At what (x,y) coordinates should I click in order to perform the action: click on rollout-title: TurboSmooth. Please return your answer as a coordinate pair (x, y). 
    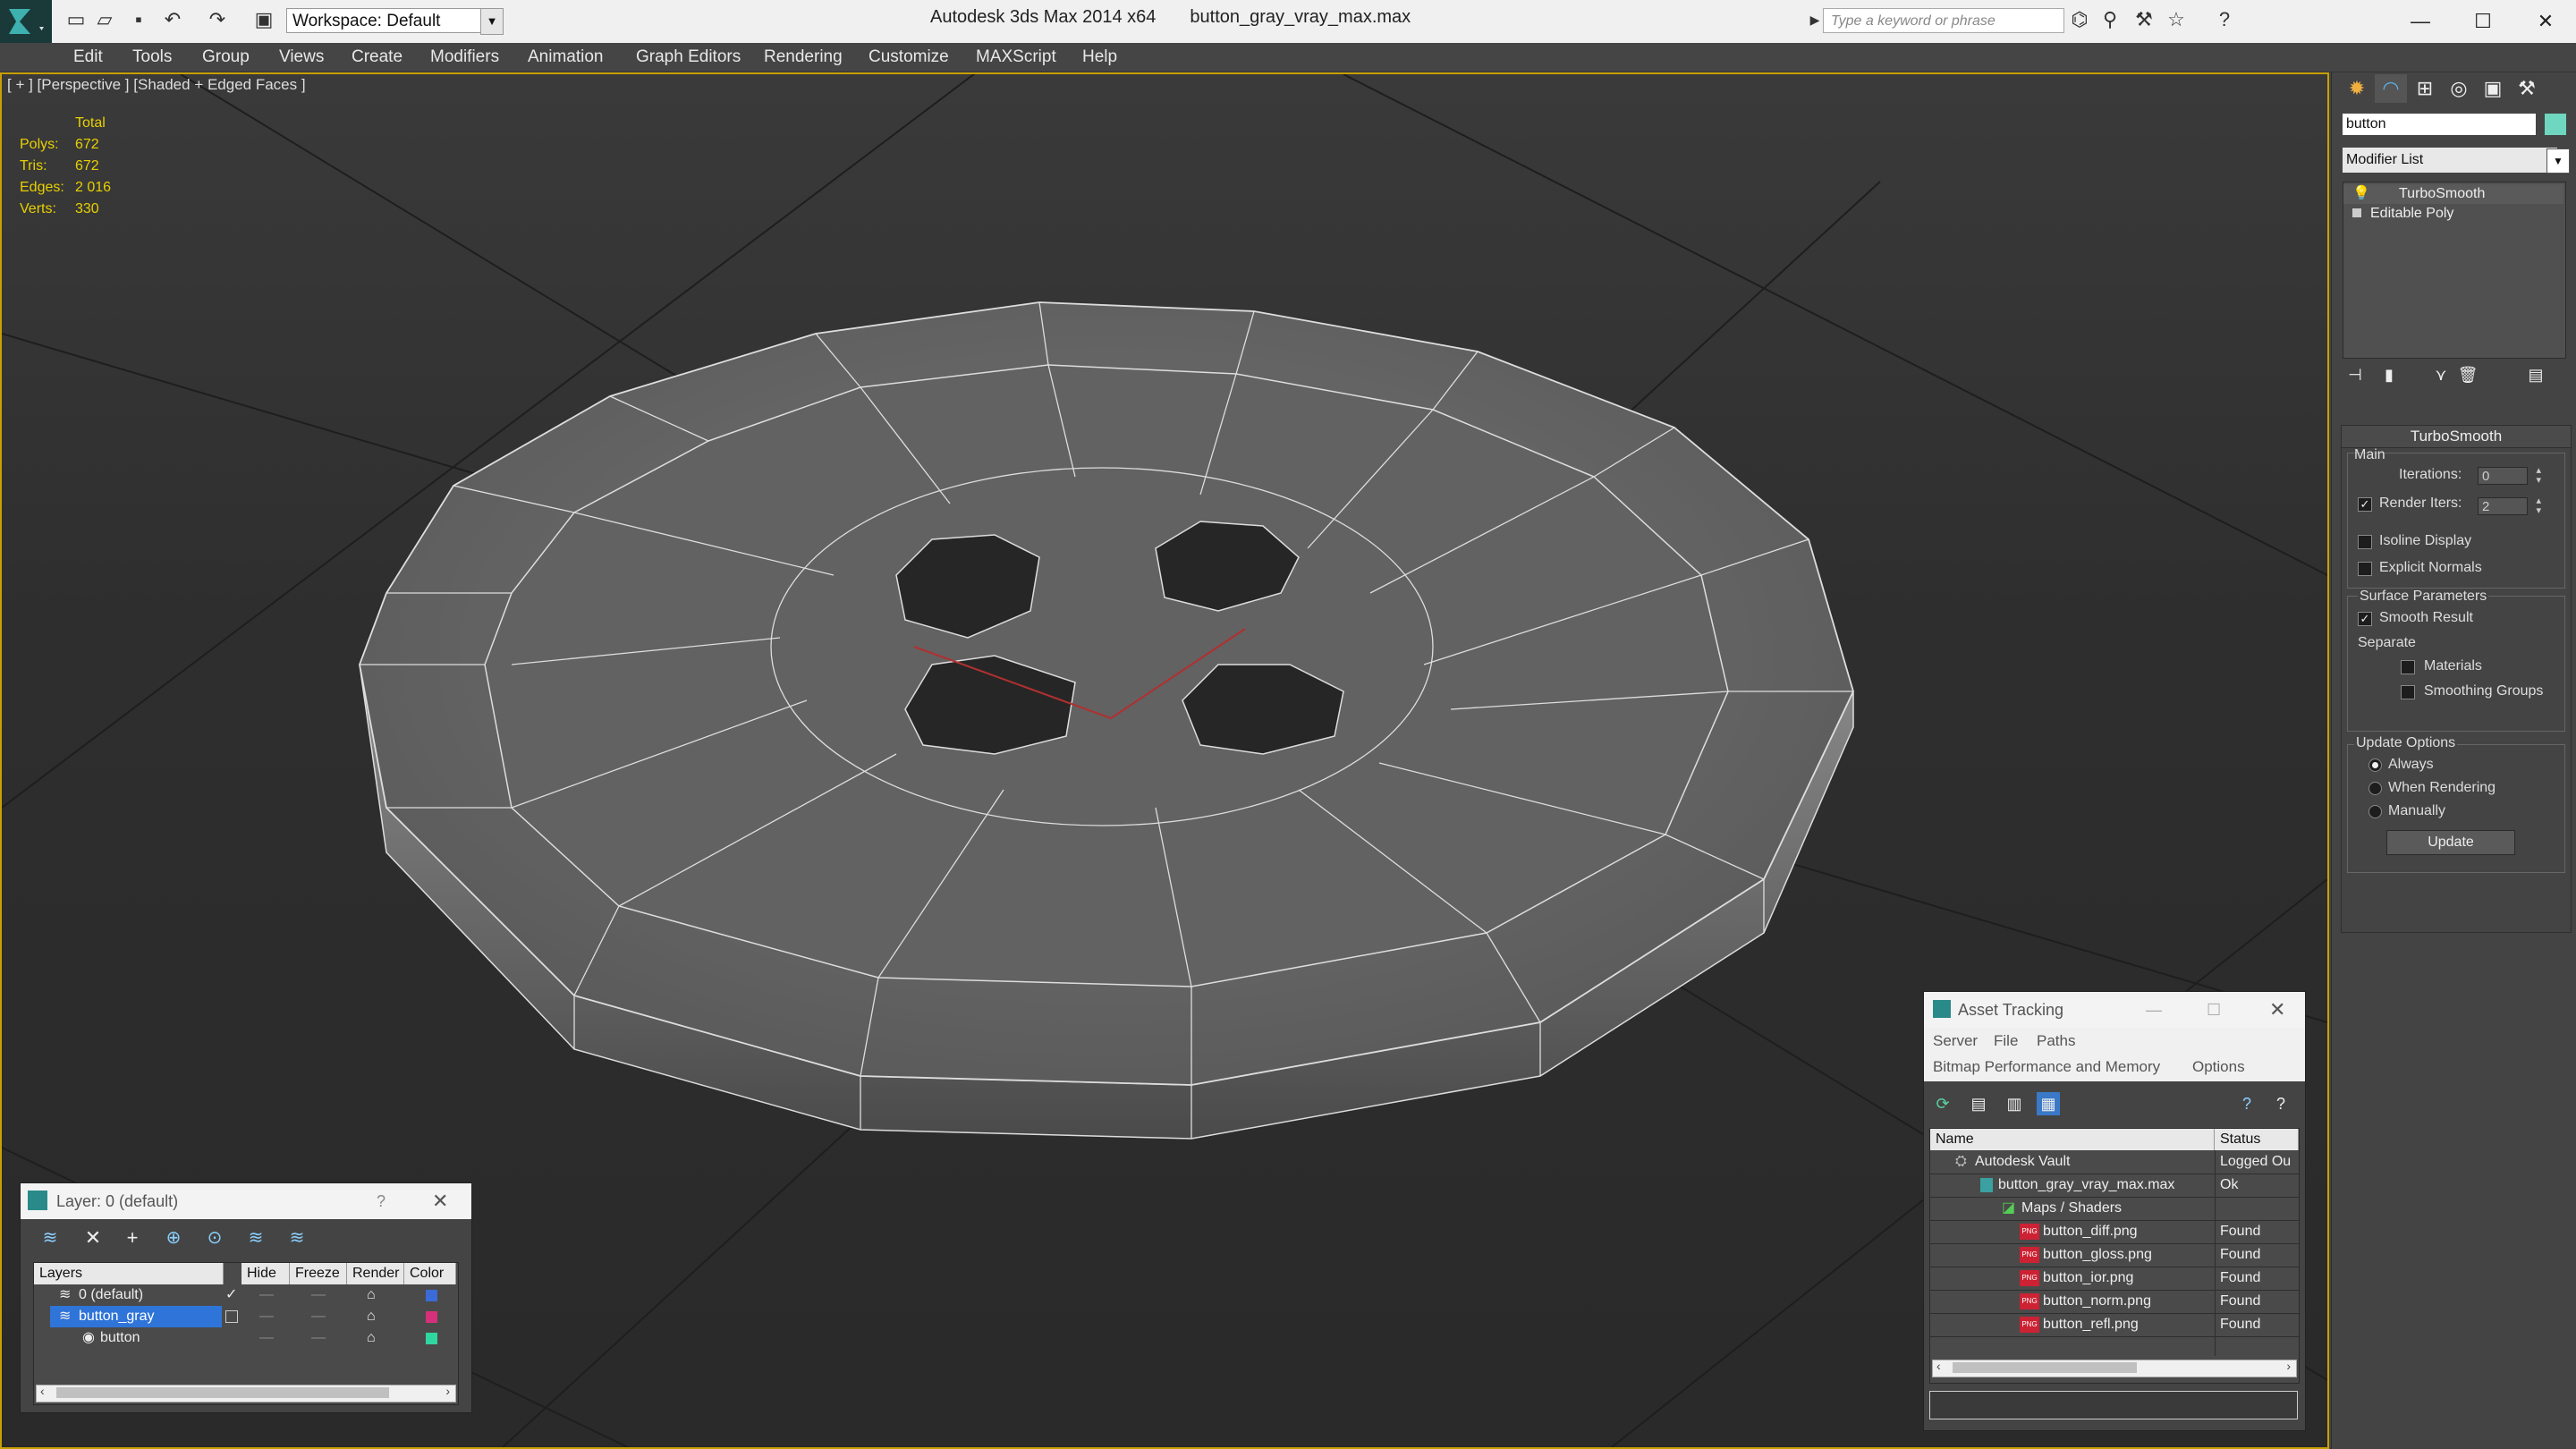
    Looking at the image, I should click on (2456, 437).